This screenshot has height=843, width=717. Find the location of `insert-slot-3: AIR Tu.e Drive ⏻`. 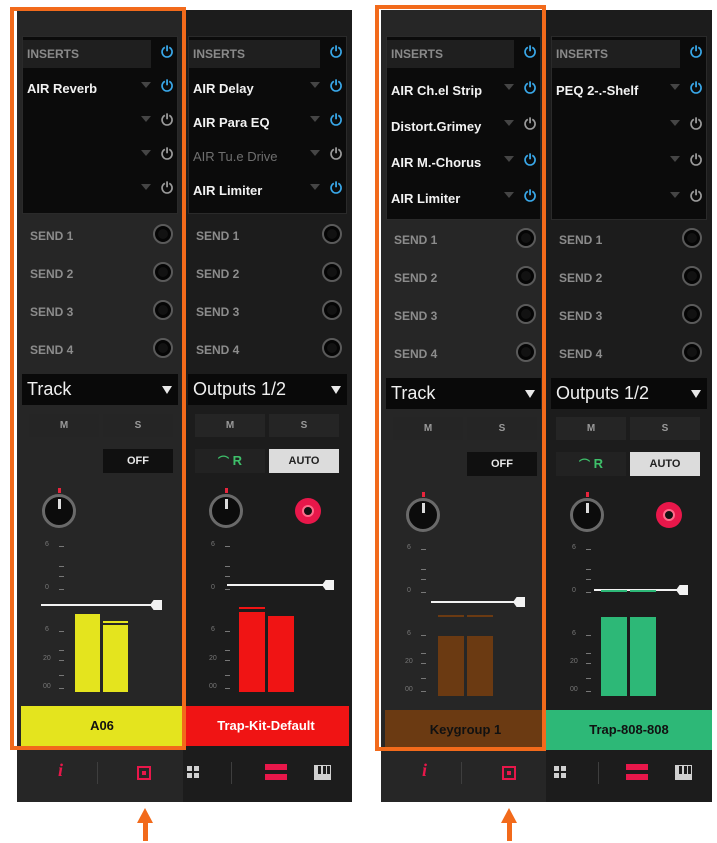

insert-slot-3: AIR Tu.e Drive ⏻ is located at coordinates (267, 156).